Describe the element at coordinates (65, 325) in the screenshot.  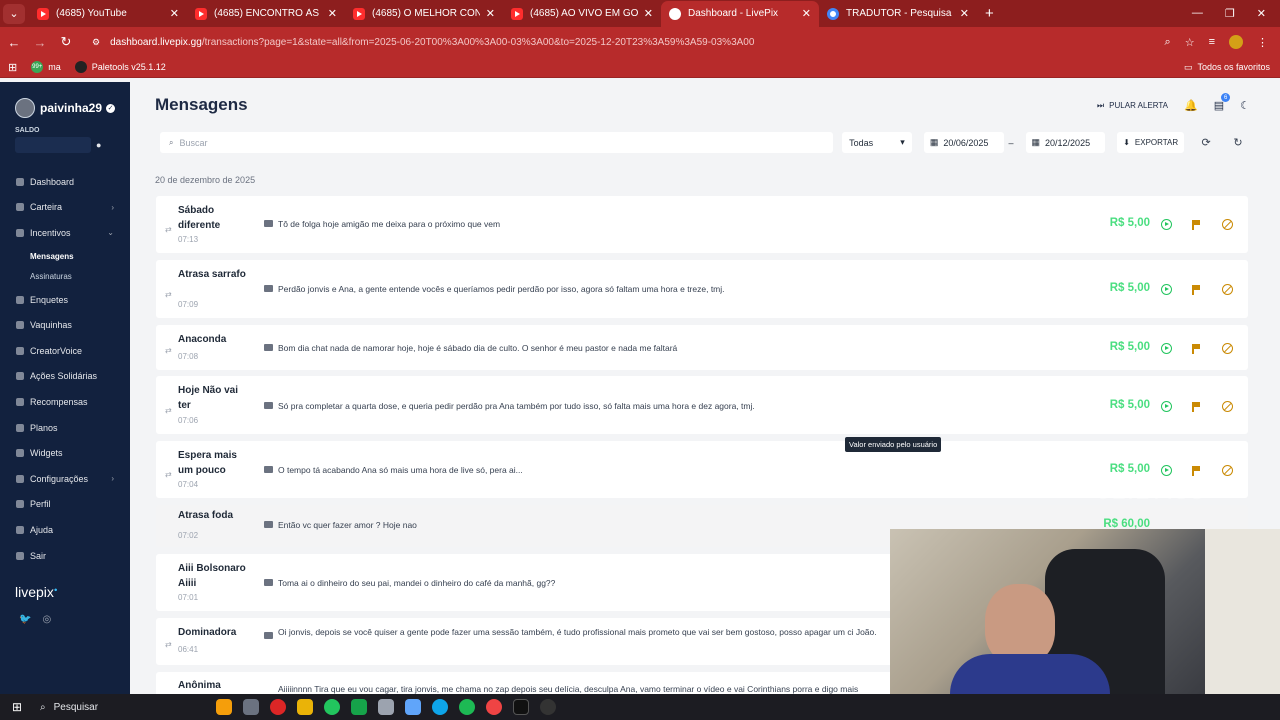
I see `sidebar-item-vaquinhas: Vaquinhas` at that location.